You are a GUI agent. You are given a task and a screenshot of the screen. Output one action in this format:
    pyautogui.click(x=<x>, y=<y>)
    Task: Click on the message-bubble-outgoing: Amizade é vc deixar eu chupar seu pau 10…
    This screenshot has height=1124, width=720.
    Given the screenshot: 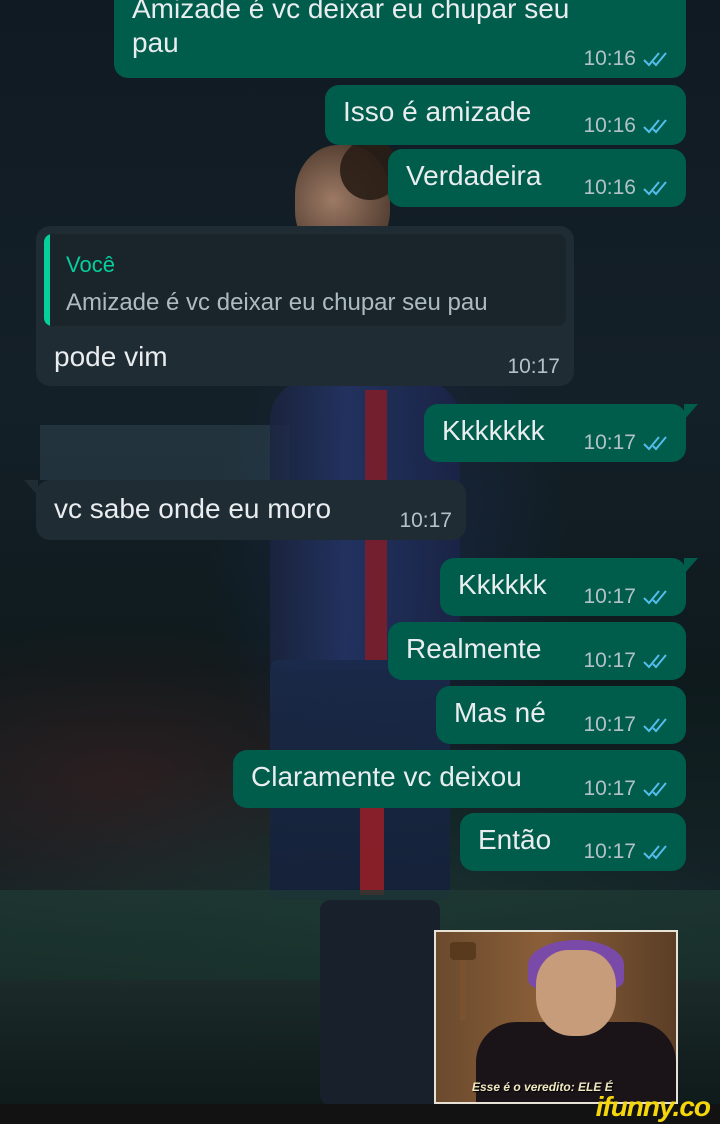 What is the action you would take?
    pyautogui.click(x=400, y=39)
    